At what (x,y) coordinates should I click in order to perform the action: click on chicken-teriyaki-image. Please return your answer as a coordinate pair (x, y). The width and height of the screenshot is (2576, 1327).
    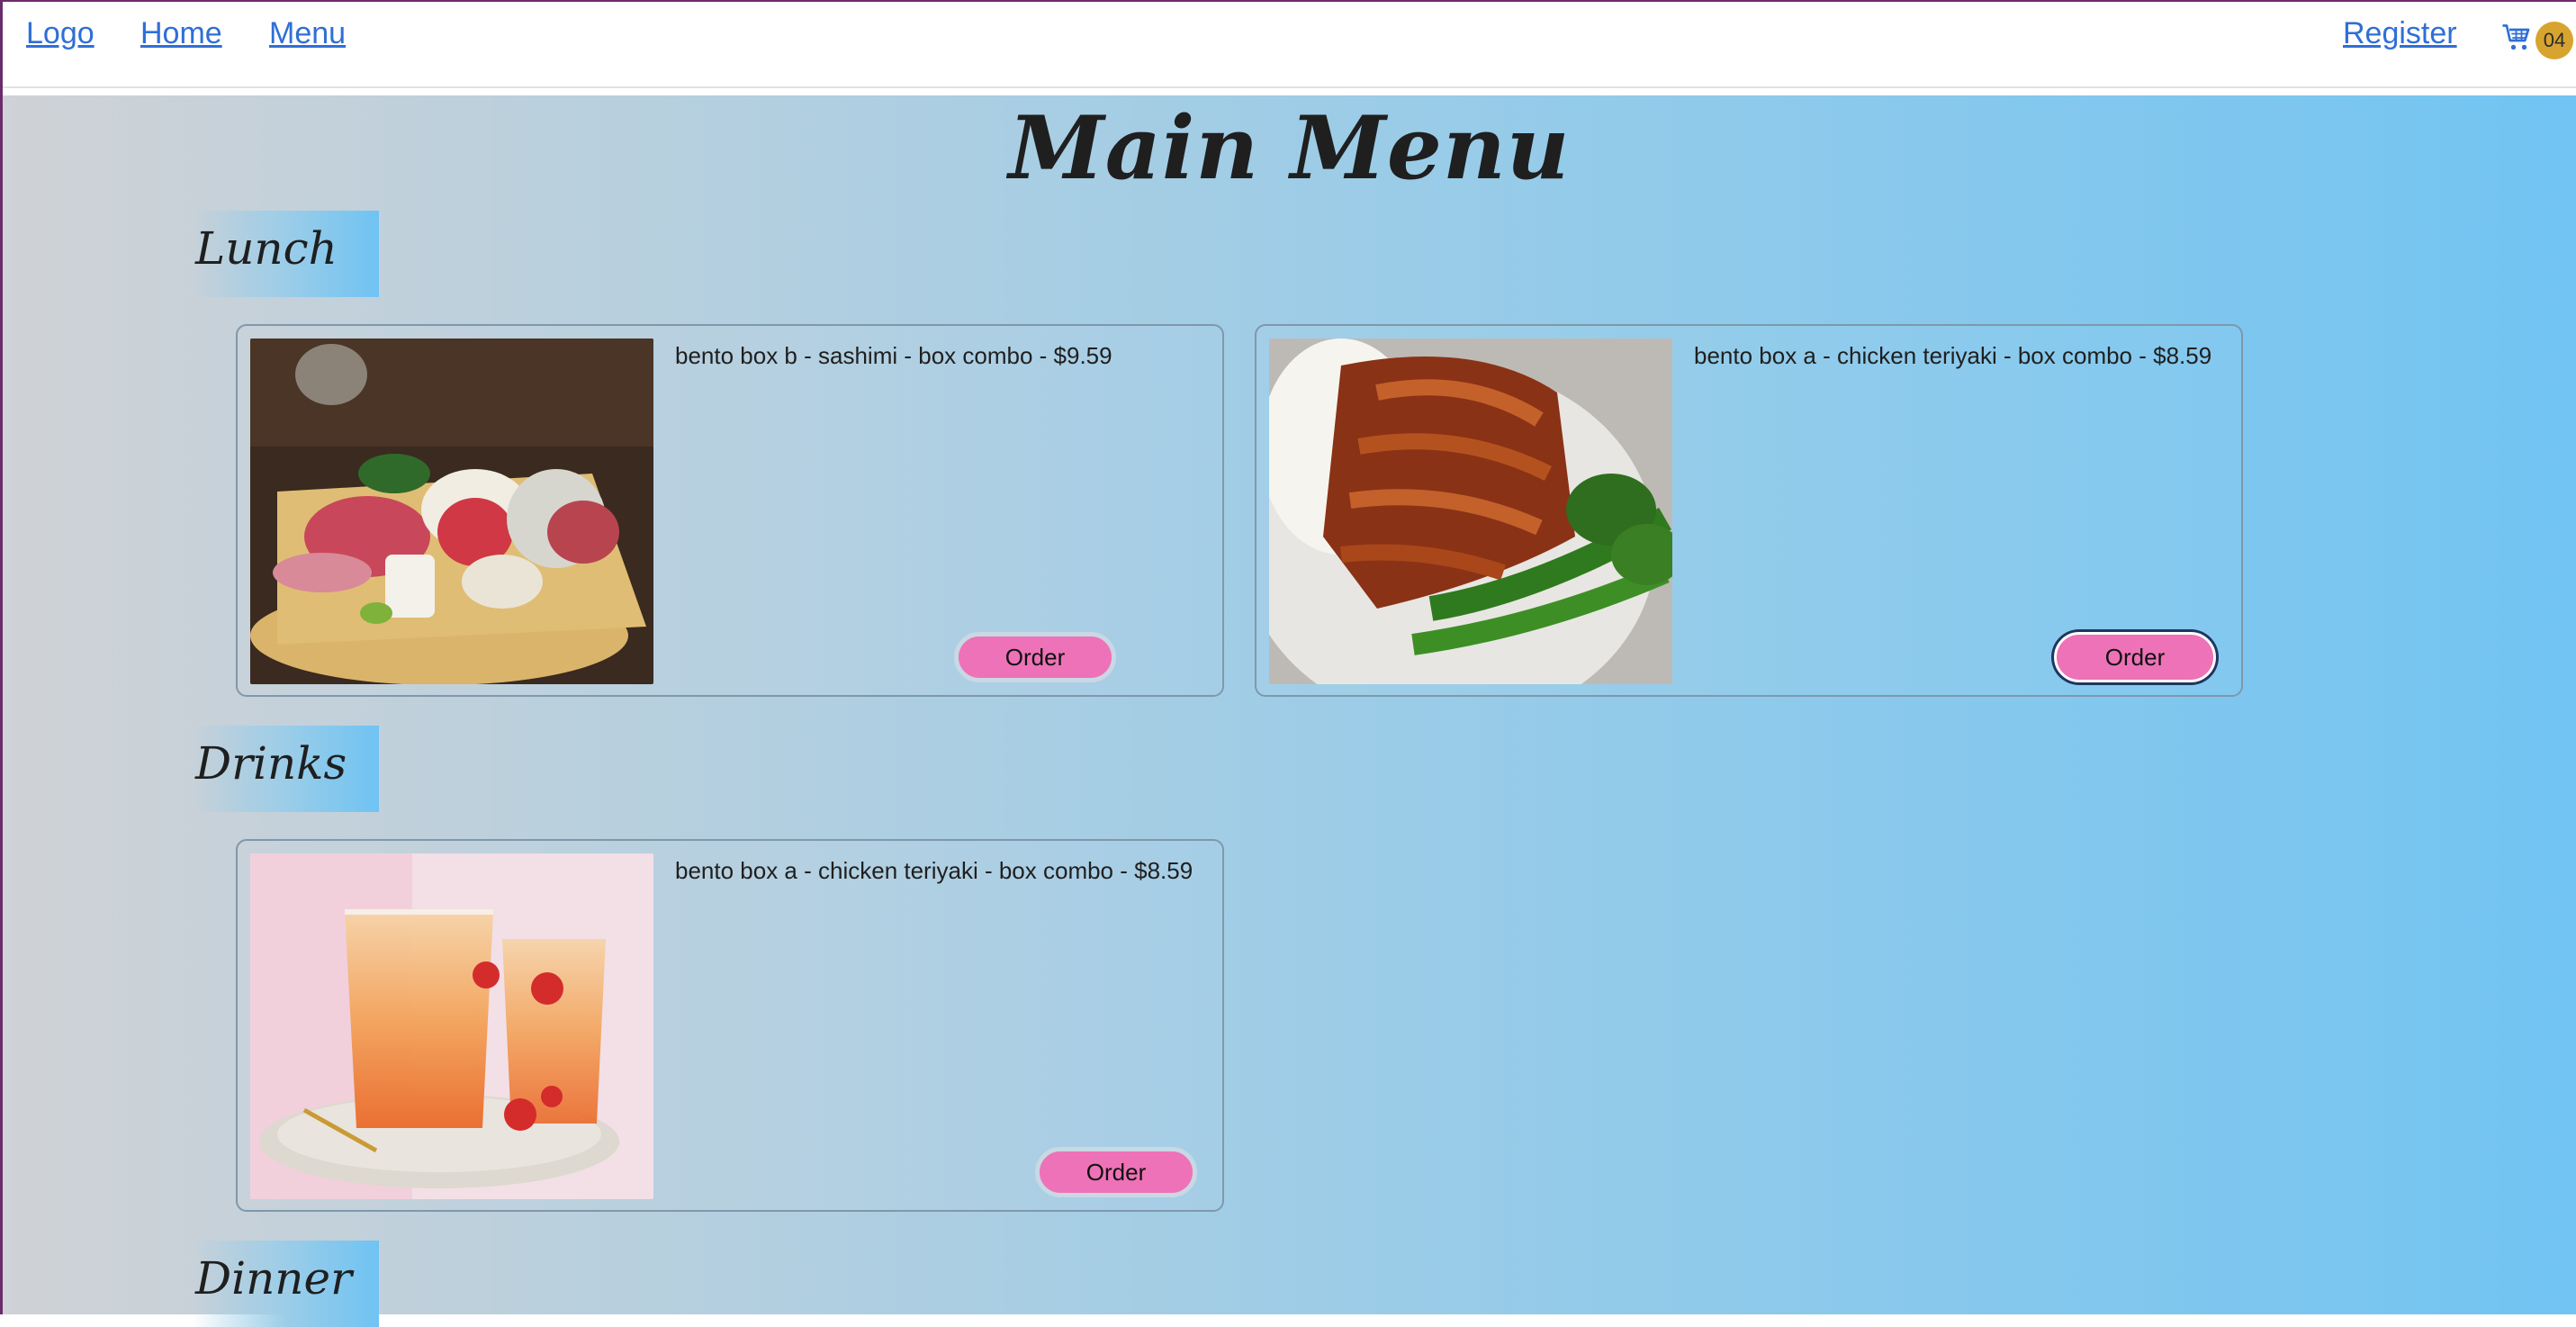
    Looking at the image, I should click on (1470, 511).